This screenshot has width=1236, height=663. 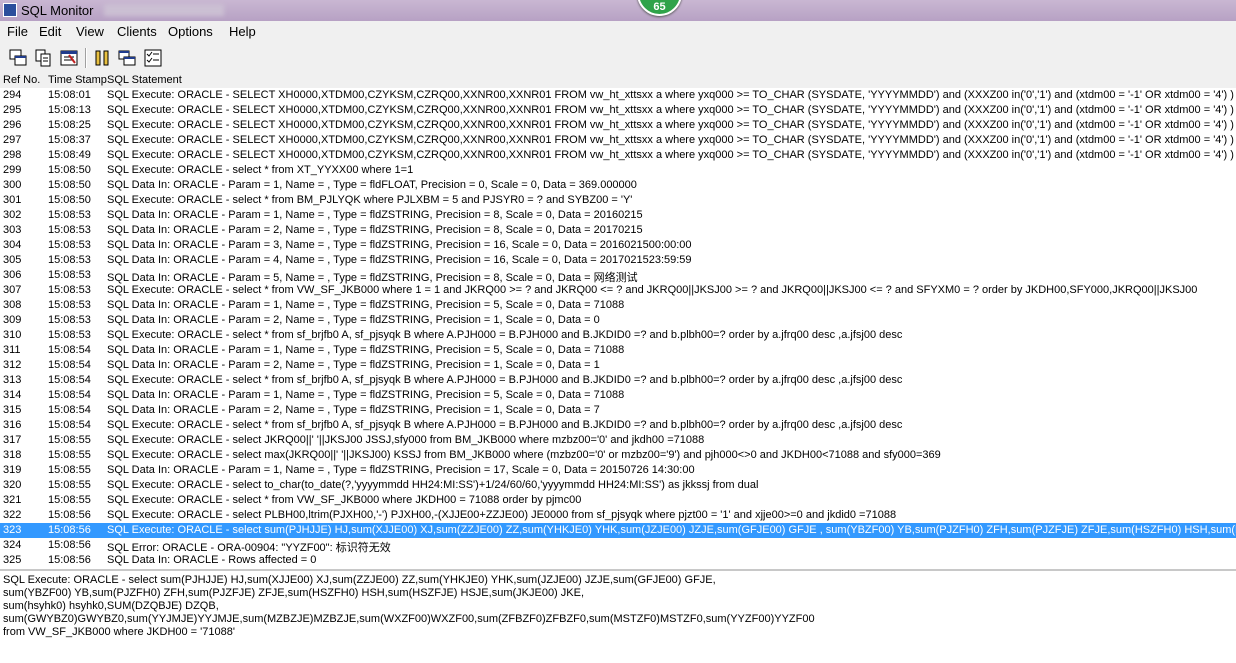 I want to click on checklist-icon, so click(x=153, y=58).